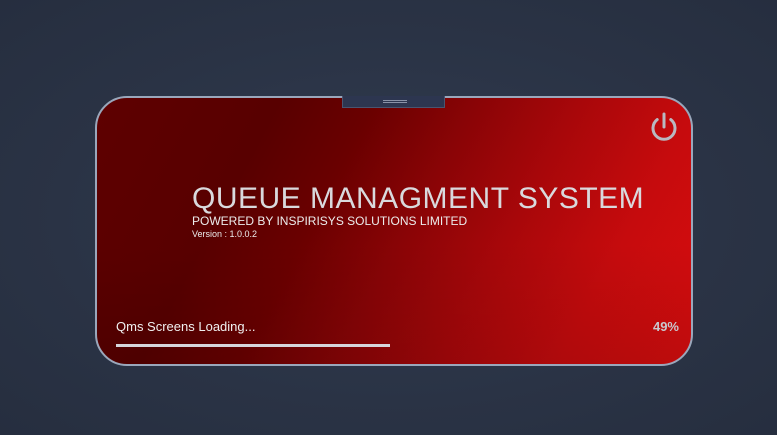 This screenshot has height=435, width=777. I want to click on app-title: QUEUE MANAGMENT SYSTEM, so click(418, 198).